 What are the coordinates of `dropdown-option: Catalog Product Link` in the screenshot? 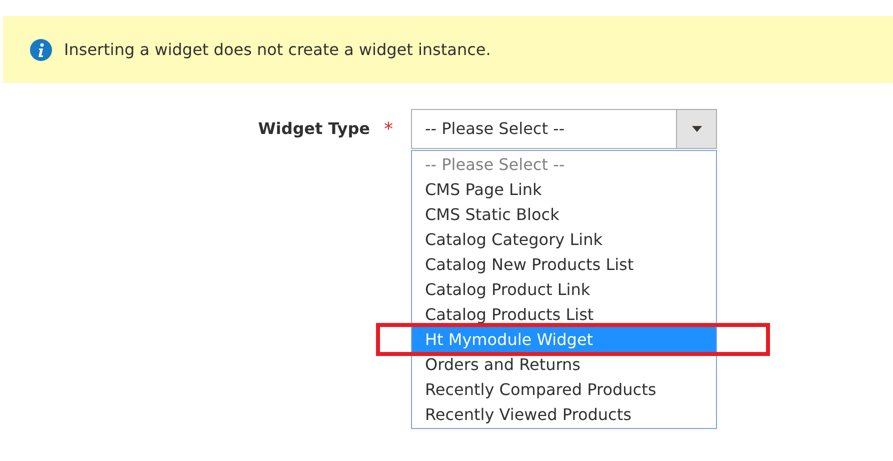 It's located at (564, 289).